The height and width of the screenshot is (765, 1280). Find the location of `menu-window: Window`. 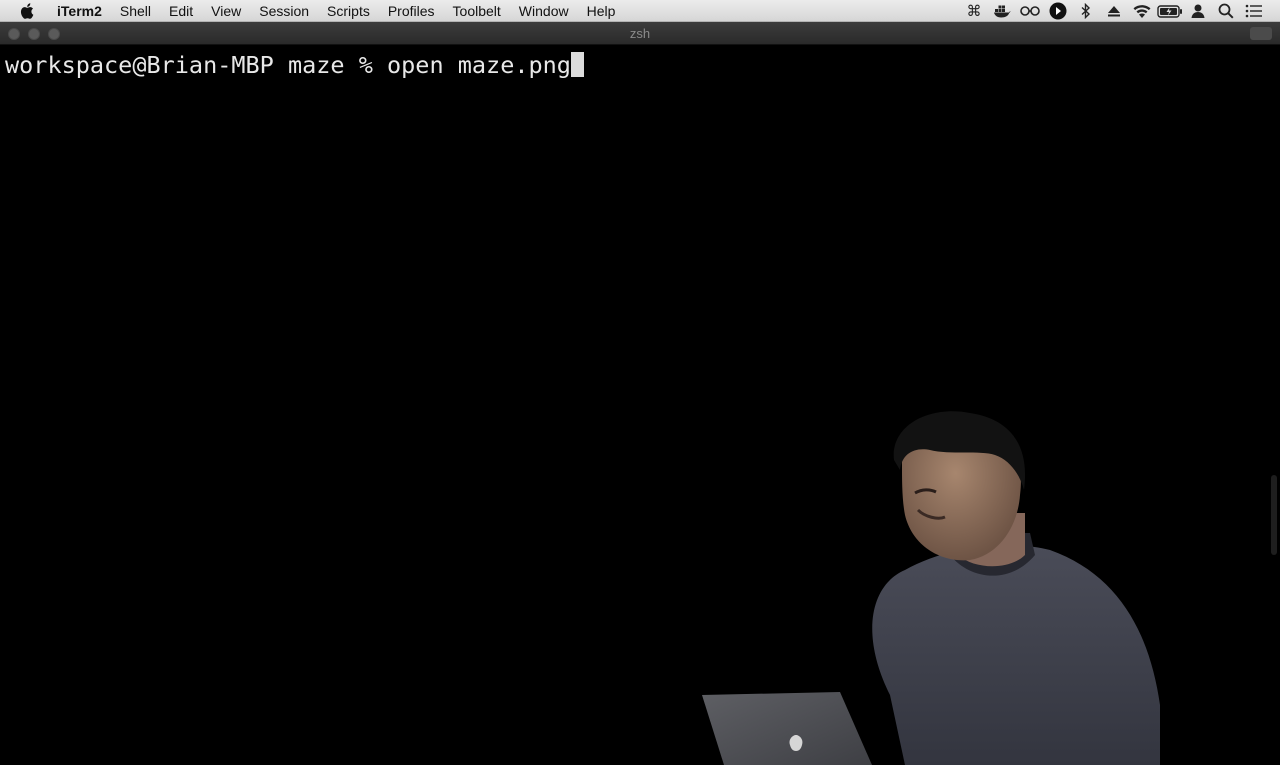

menu-window: Window is located at coordinates (544, 11).